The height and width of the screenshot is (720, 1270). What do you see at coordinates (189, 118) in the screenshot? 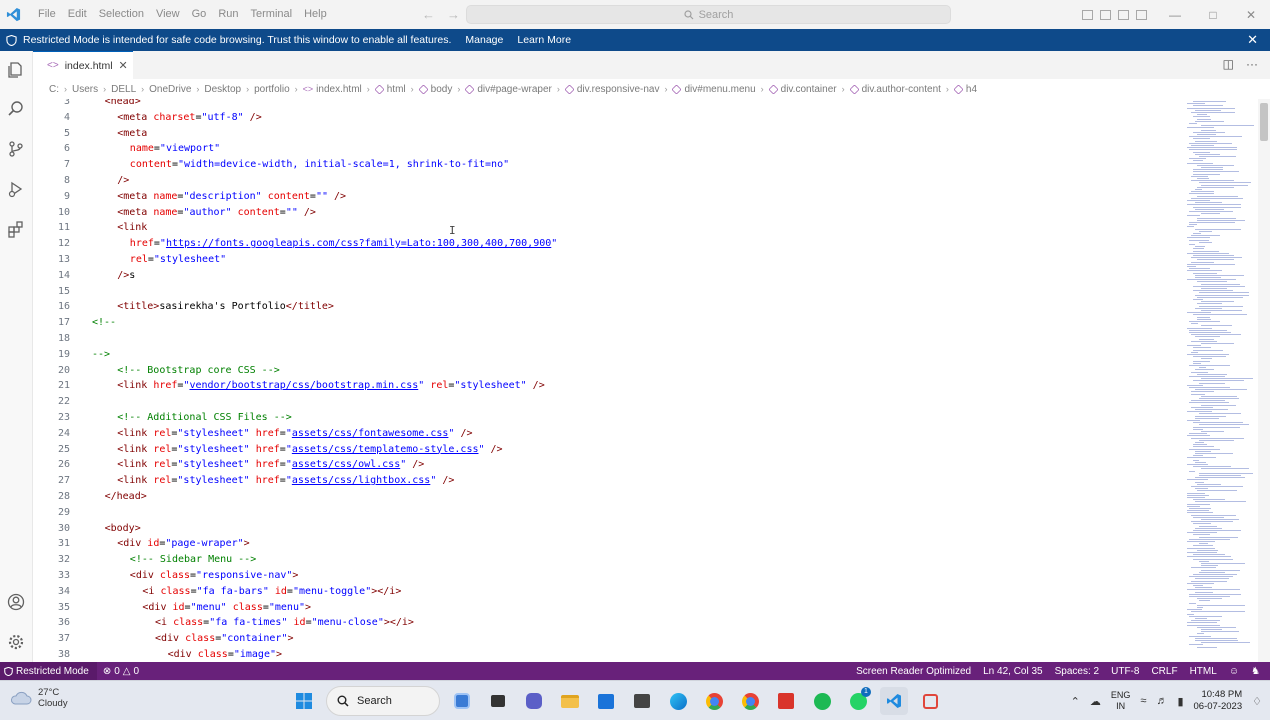
I see `code-line: <meta charset="utf-8" />` at bounding box center [189, 118].